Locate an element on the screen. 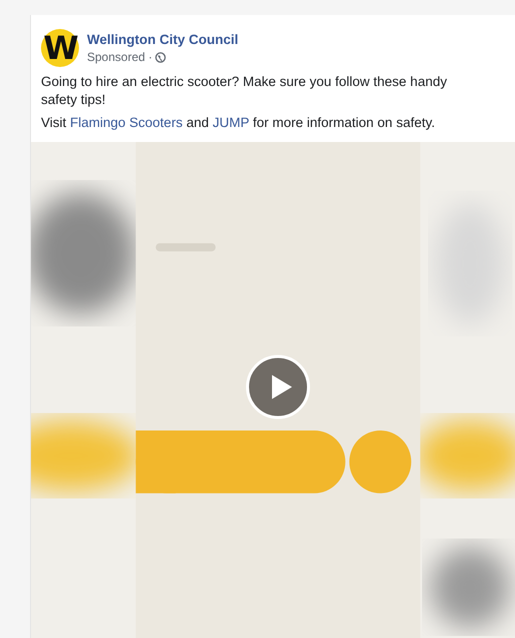  globe-icon is located at coordinates (160, 57).